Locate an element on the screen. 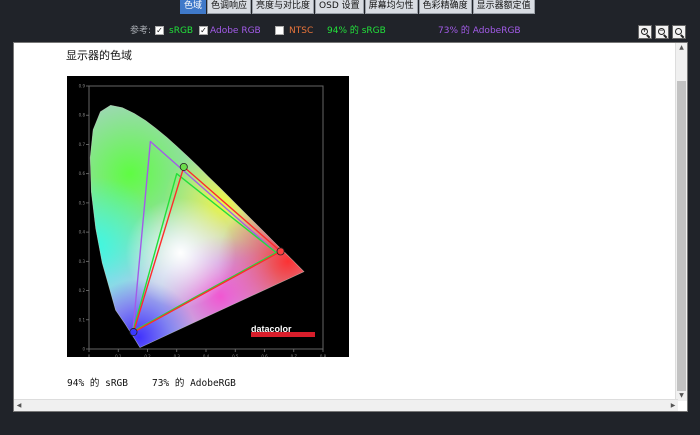 The width and height of the screenshot is (700, 435). adobe-rgb-coverage: 73% 的 AdobeRGB is located at coordinates (479, 31).